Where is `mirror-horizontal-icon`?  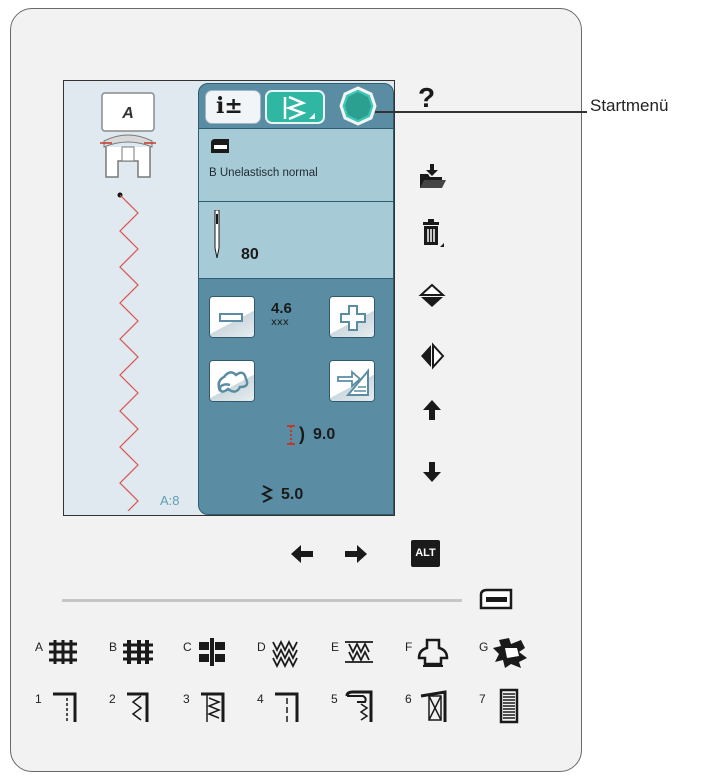
mirror-horizontal-icon is located at coordinates (433, 356).